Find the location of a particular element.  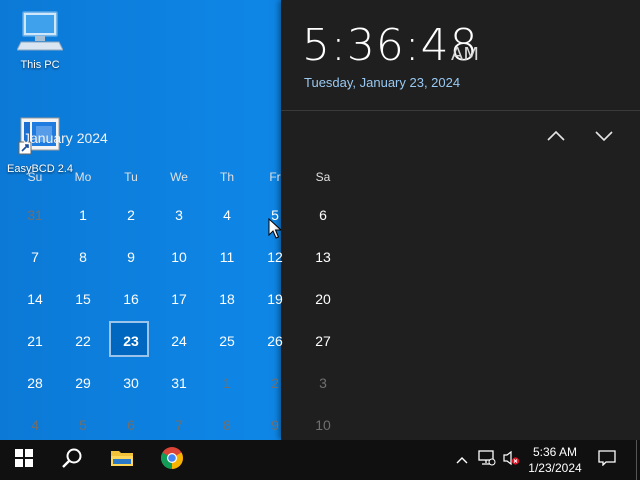

calendar-day: 28 is located at coordinates (35, 383).